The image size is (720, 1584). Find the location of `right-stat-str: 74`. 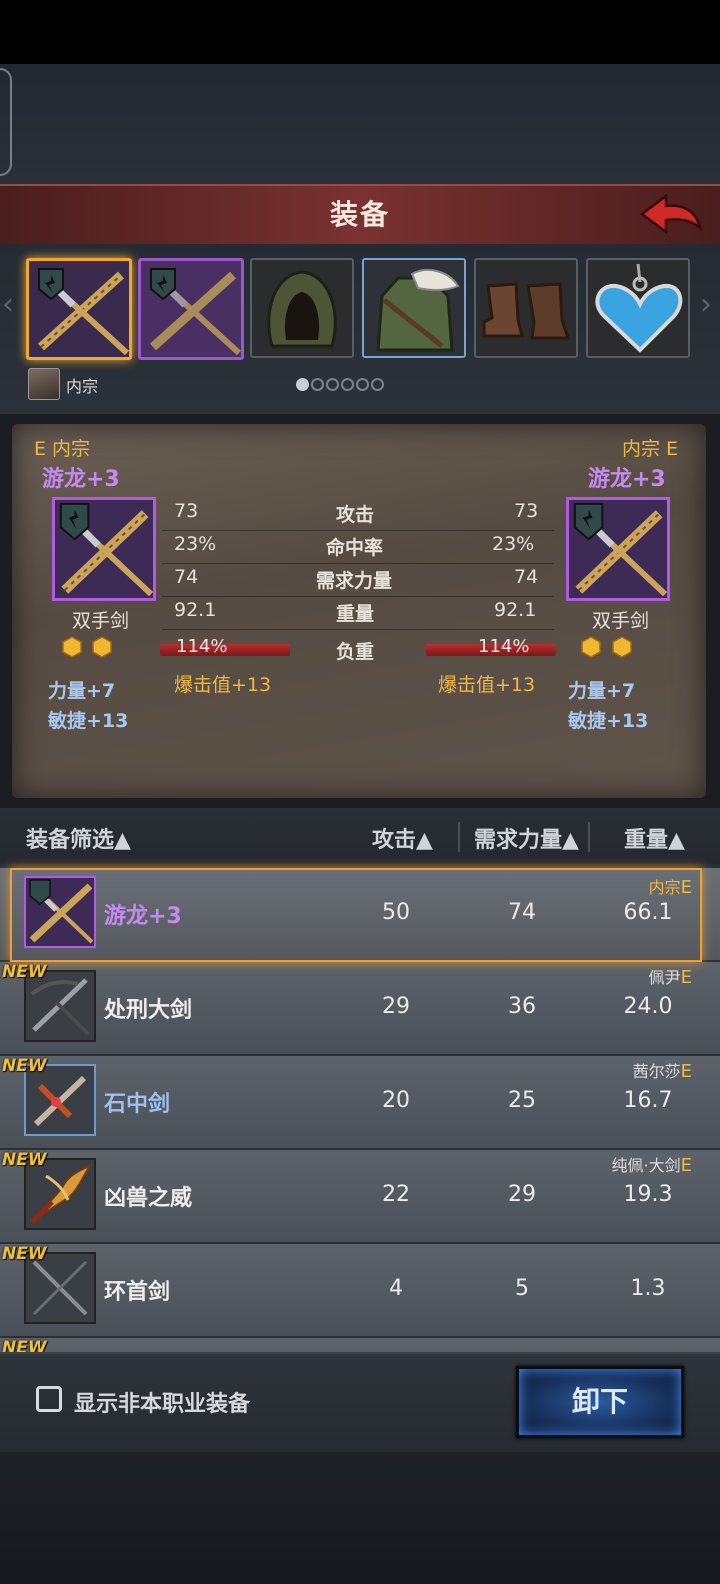

right-stat-str: 74 is located at coordinates (526, 577).